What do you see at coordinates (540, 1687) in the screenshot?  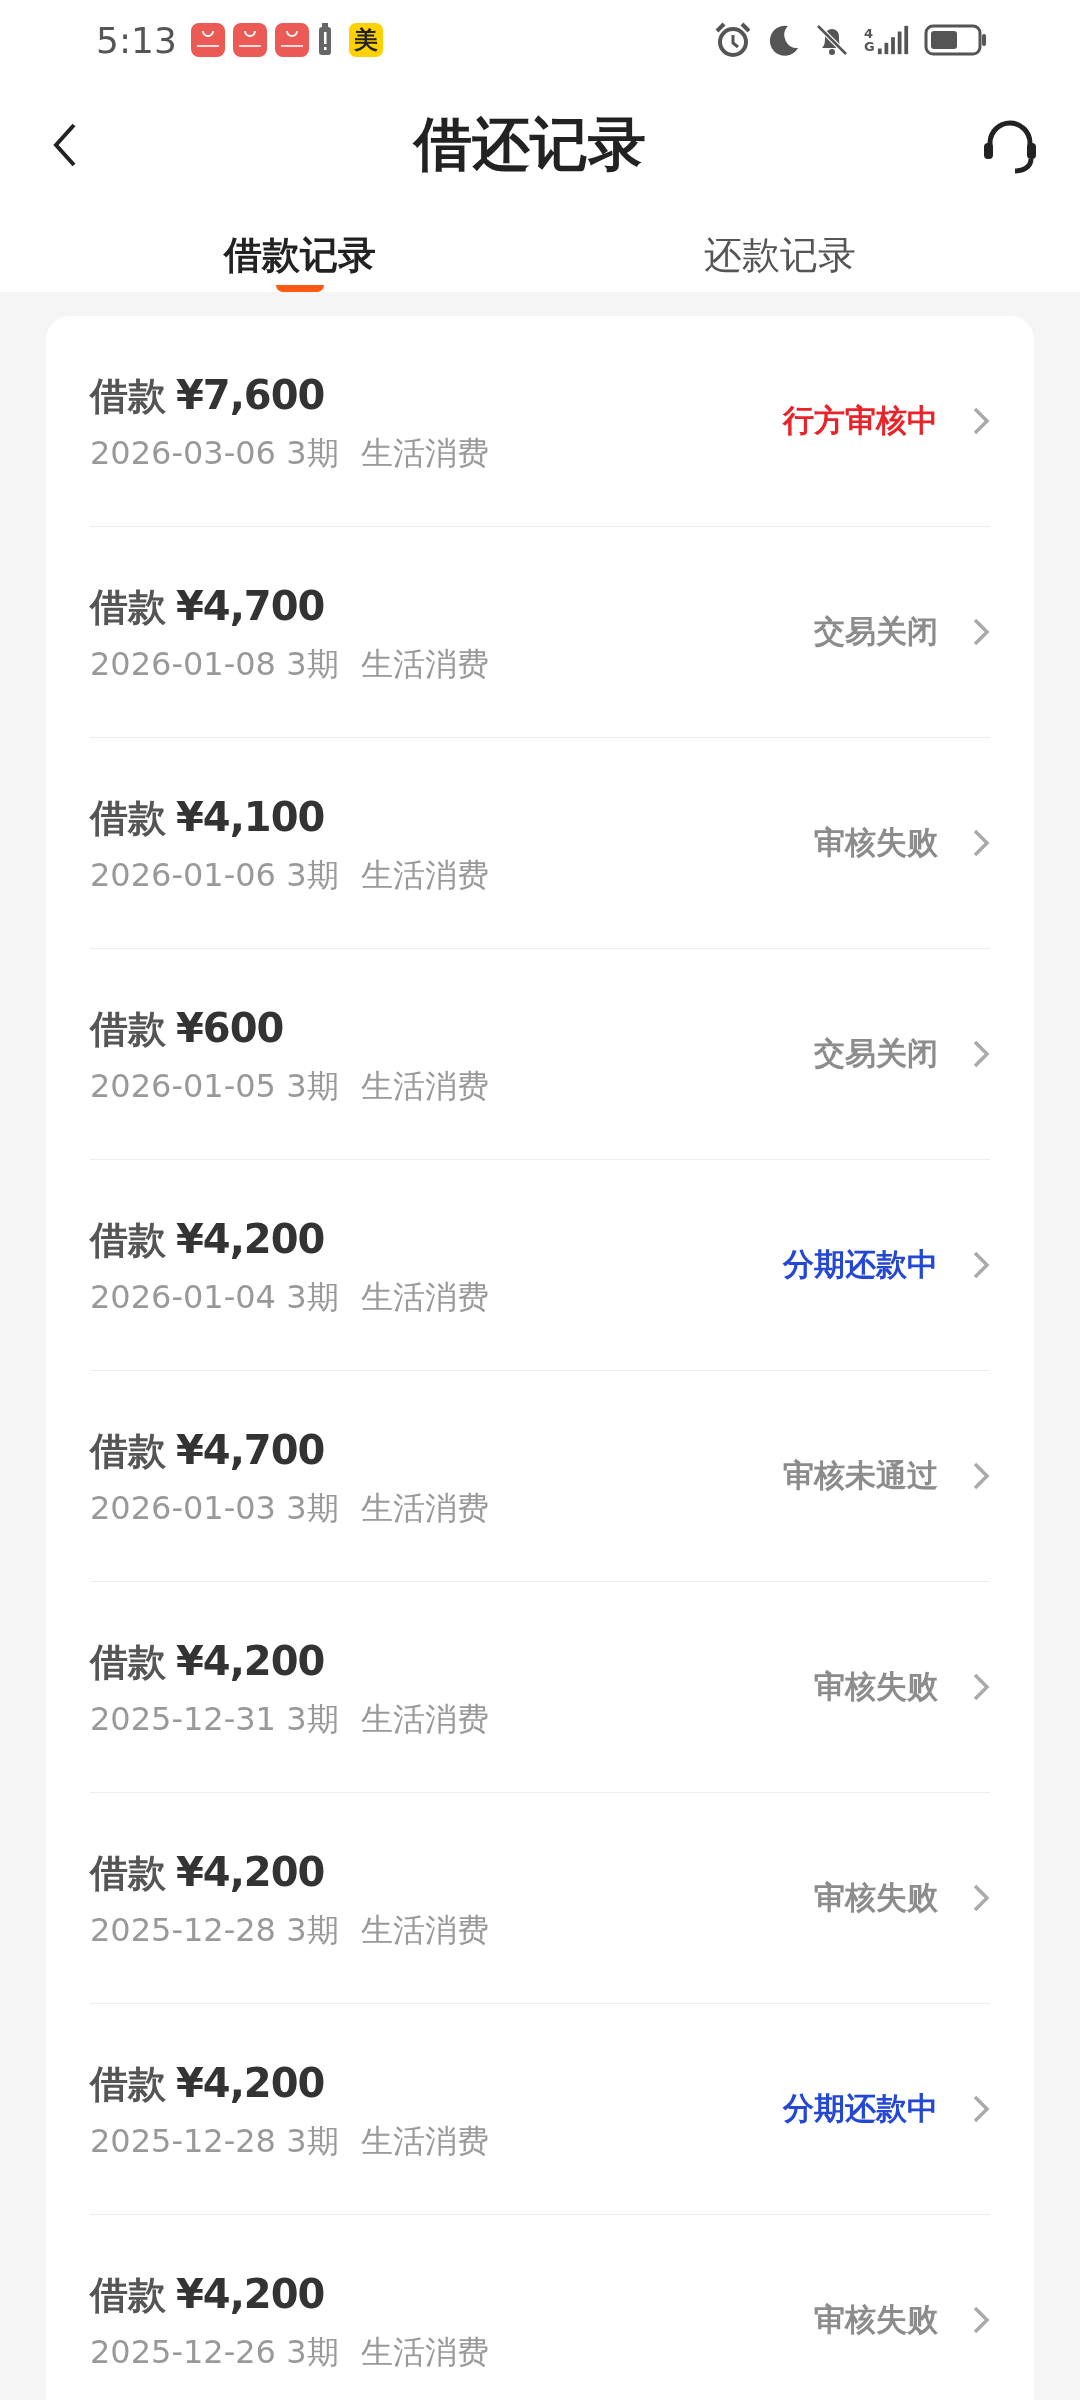 I see `loan-record-row: 借款 ¥4,200 2025-12-31 3期 生活消费 审核失败` at bounding box center [540, 1687].